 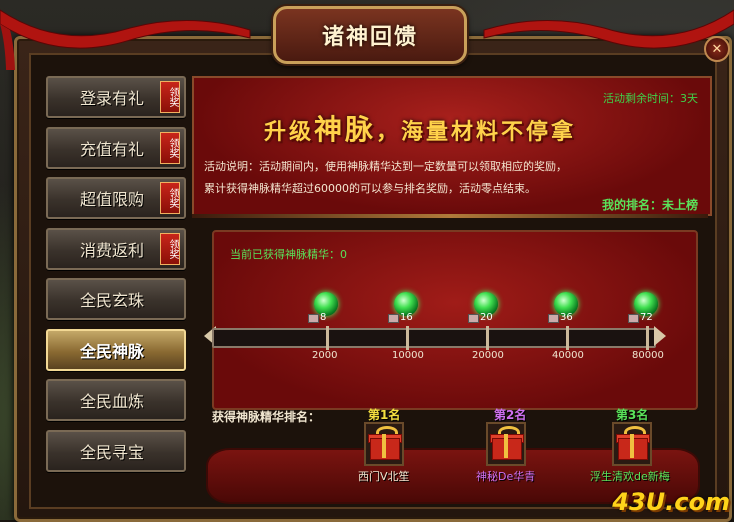 What do you see at coordinates (369, 37) in the screenshot?
I see `window-title: 诸神回馈` at bounding box center [369, 37].